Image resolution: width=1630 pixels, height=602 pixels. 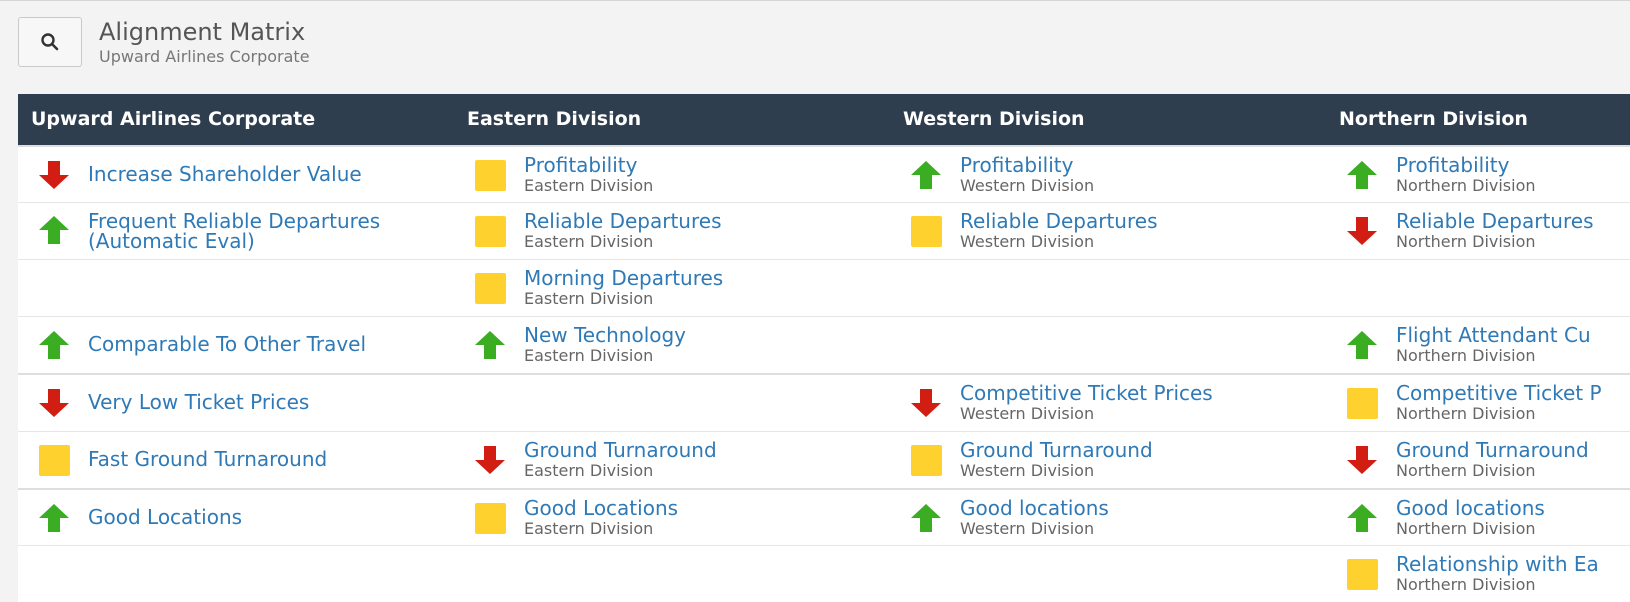 What do you see at coordinates (202, 32) in the screenshot?
I see `page-title: Alignment Matrix` at bounding box center [202, 32].